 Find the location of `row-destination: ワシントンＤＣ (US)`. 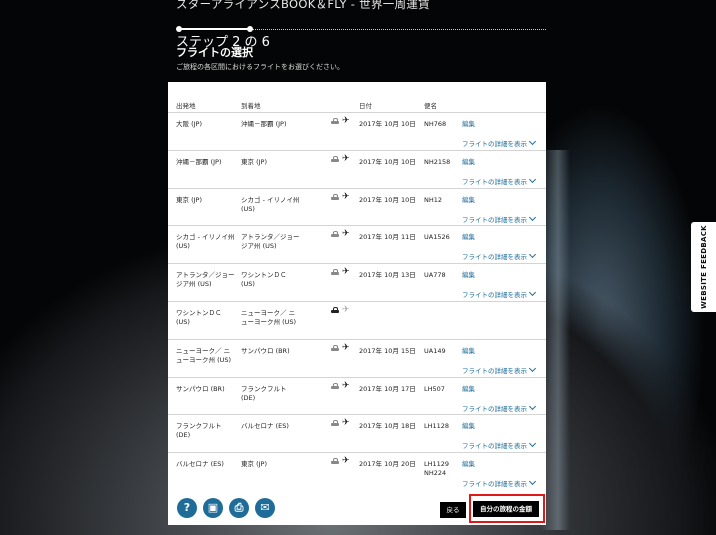

row-destination: ワシントンＤＣ (US) is located at coordinates (264, 280).